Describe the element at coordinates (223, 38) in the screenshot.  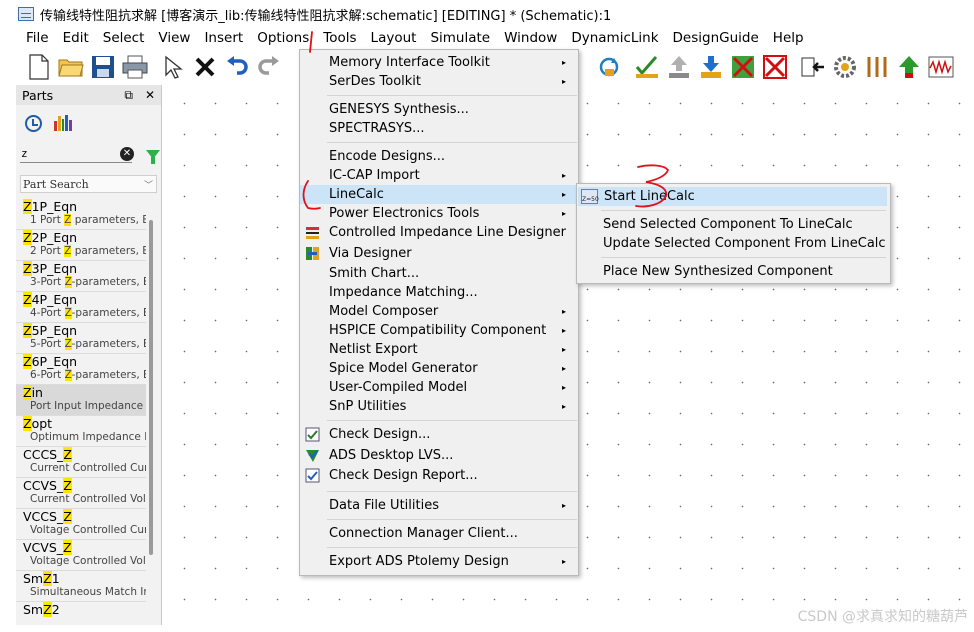
I see `menu-insert: Insert` at that location.